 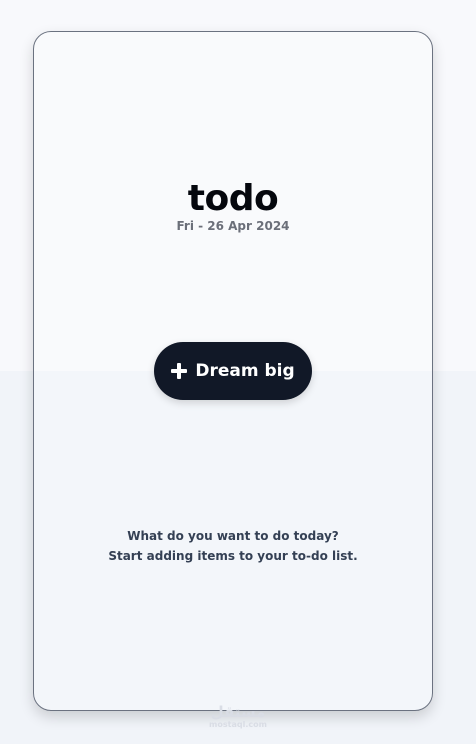 I want to click on mostaql-watermark: مستقل mostaql.com, so click(x=238, y=717).